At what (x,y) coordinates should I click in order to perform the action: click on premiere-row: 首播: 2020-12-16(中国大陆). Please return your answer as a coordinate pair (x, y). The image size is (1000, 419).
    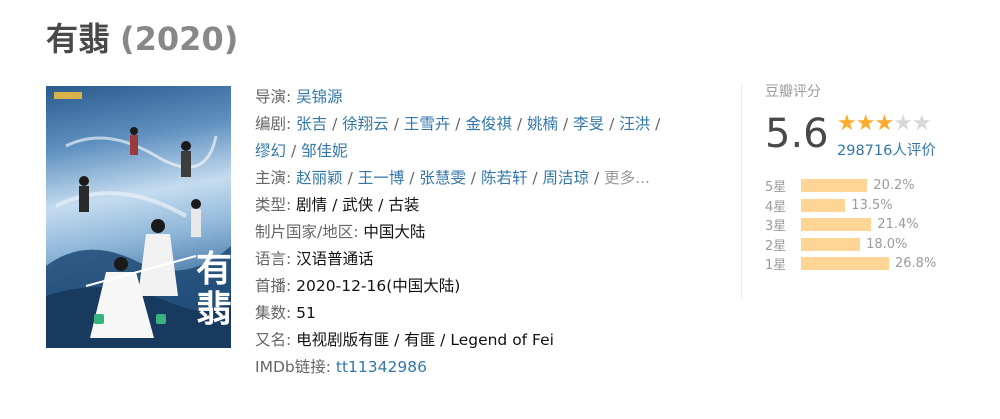
    Looking at the image, I should click on (490, 286).